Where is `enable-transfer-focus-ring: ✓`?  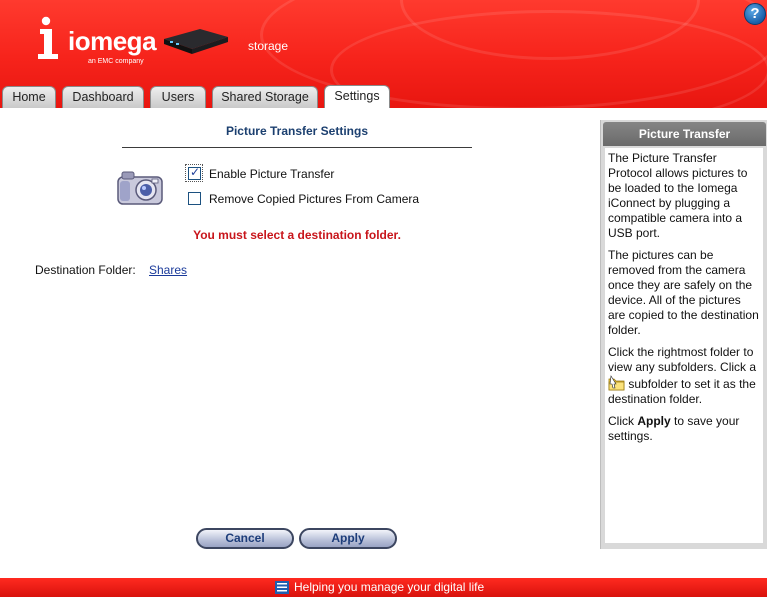
enable-transfer-focus-ring: ✓ is located at coordinates (194, 173).